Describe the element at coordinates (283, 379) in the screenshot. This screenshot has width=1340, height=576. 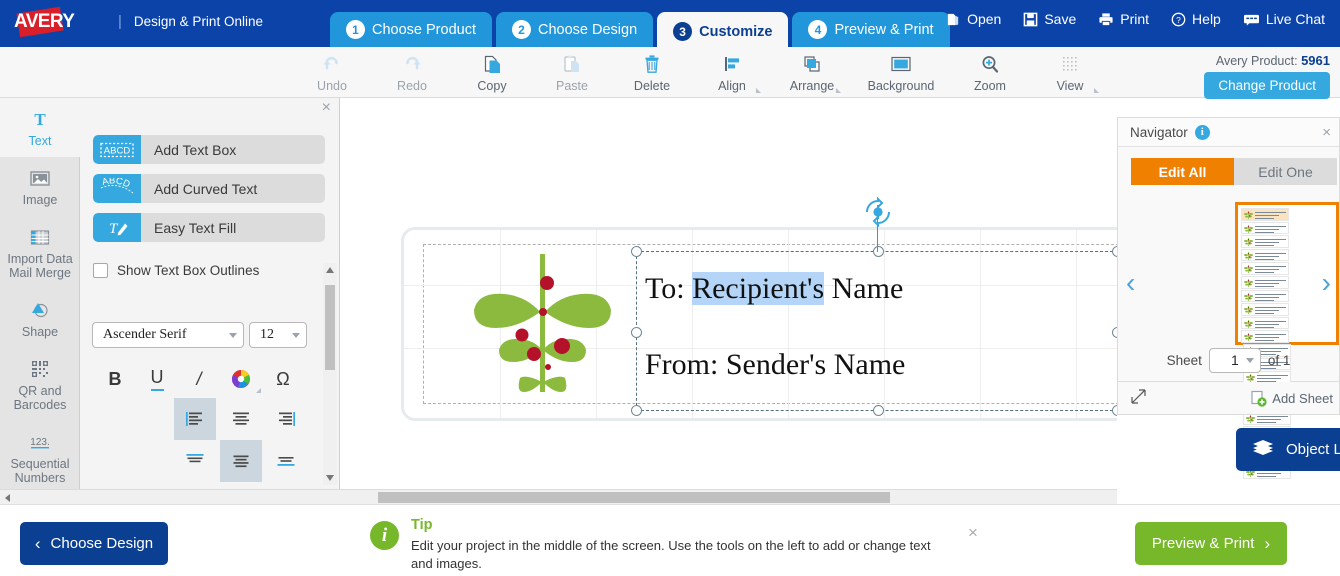
I see `special-character-button: Ω` at that location.